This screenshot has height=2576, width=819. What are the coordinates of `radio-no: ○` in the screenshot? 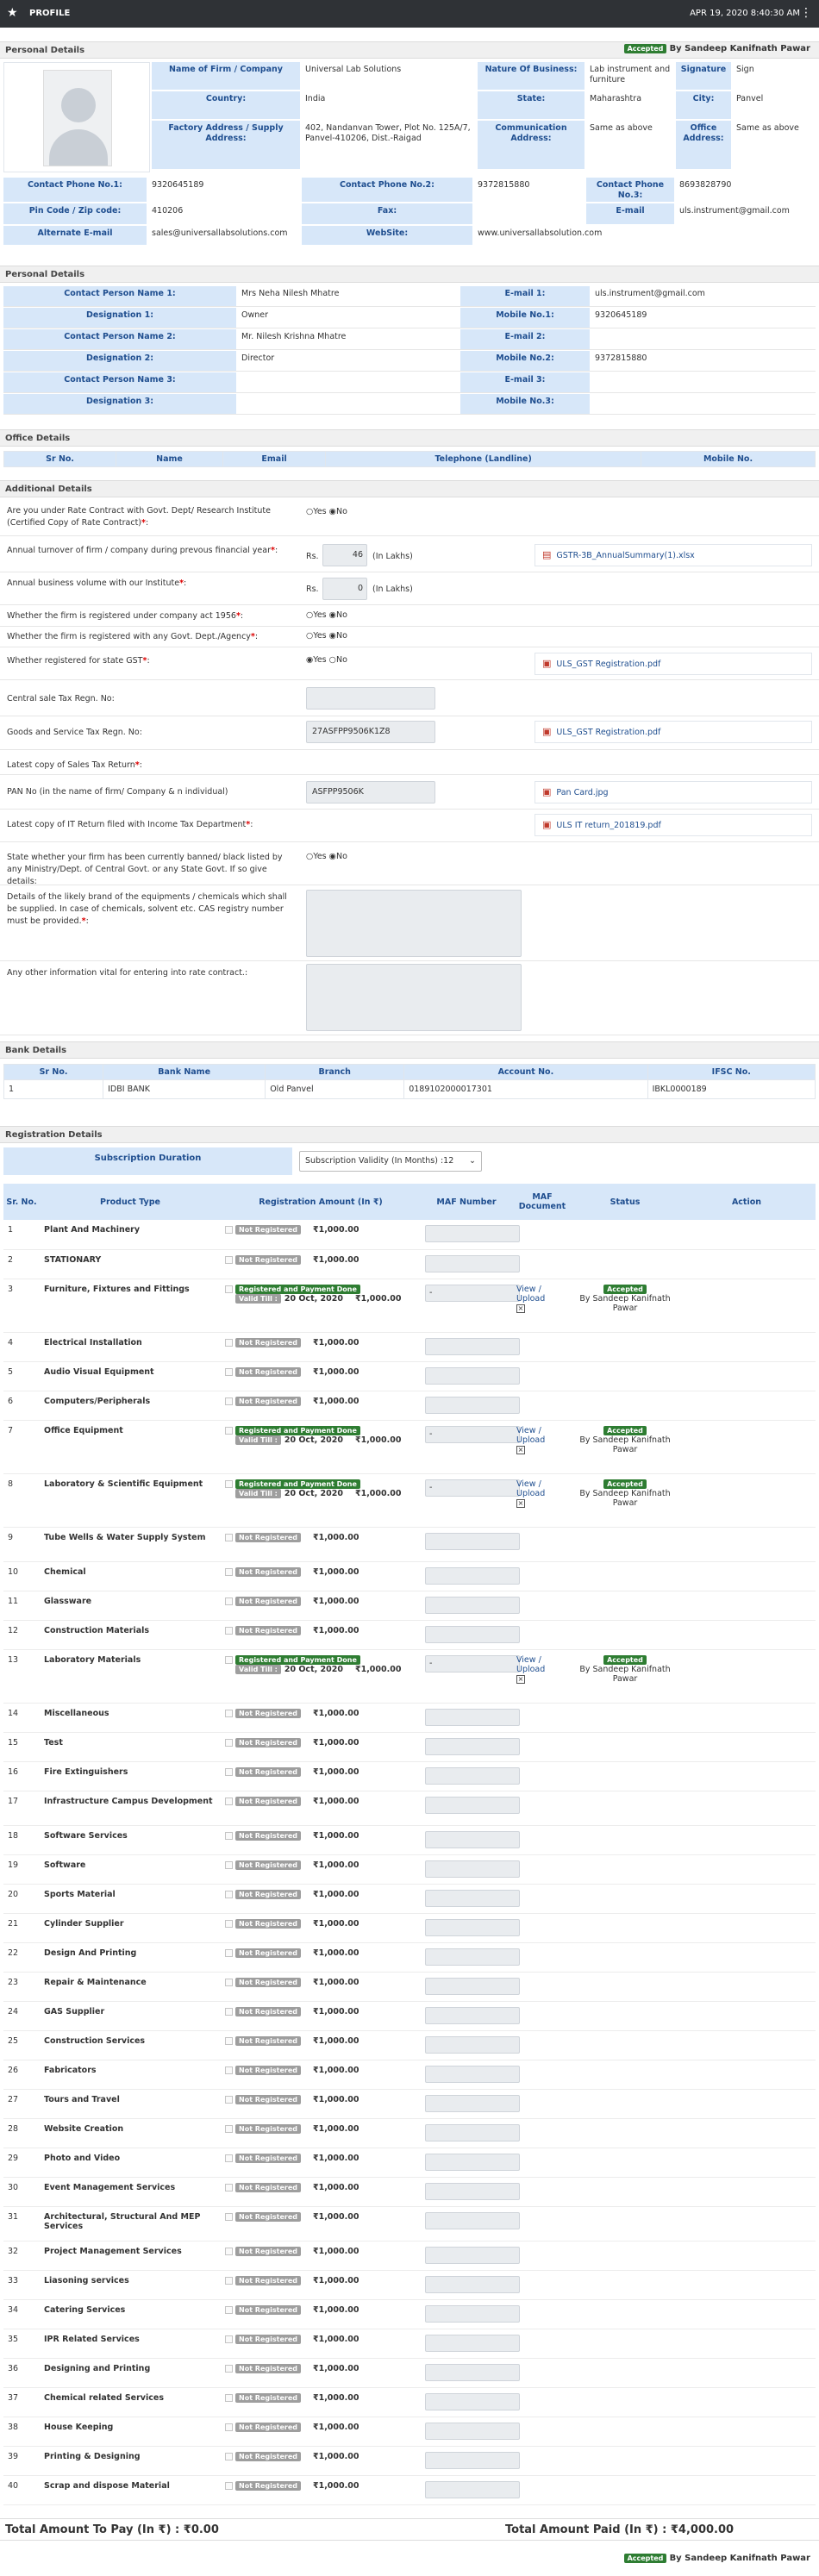 It's located at (333, 660).